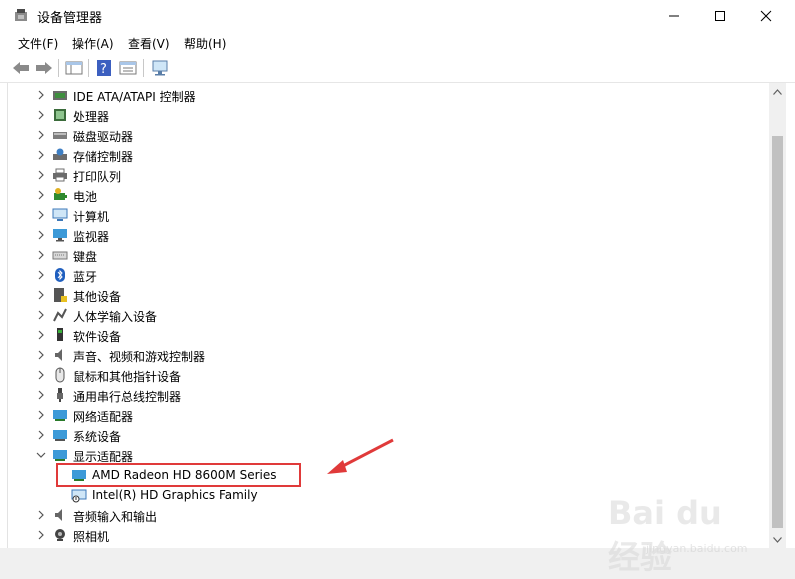  What do you see at coordinates (777, 539) in the screenshot?
I see `scroll-down-button` at bounding box center [777, 539].